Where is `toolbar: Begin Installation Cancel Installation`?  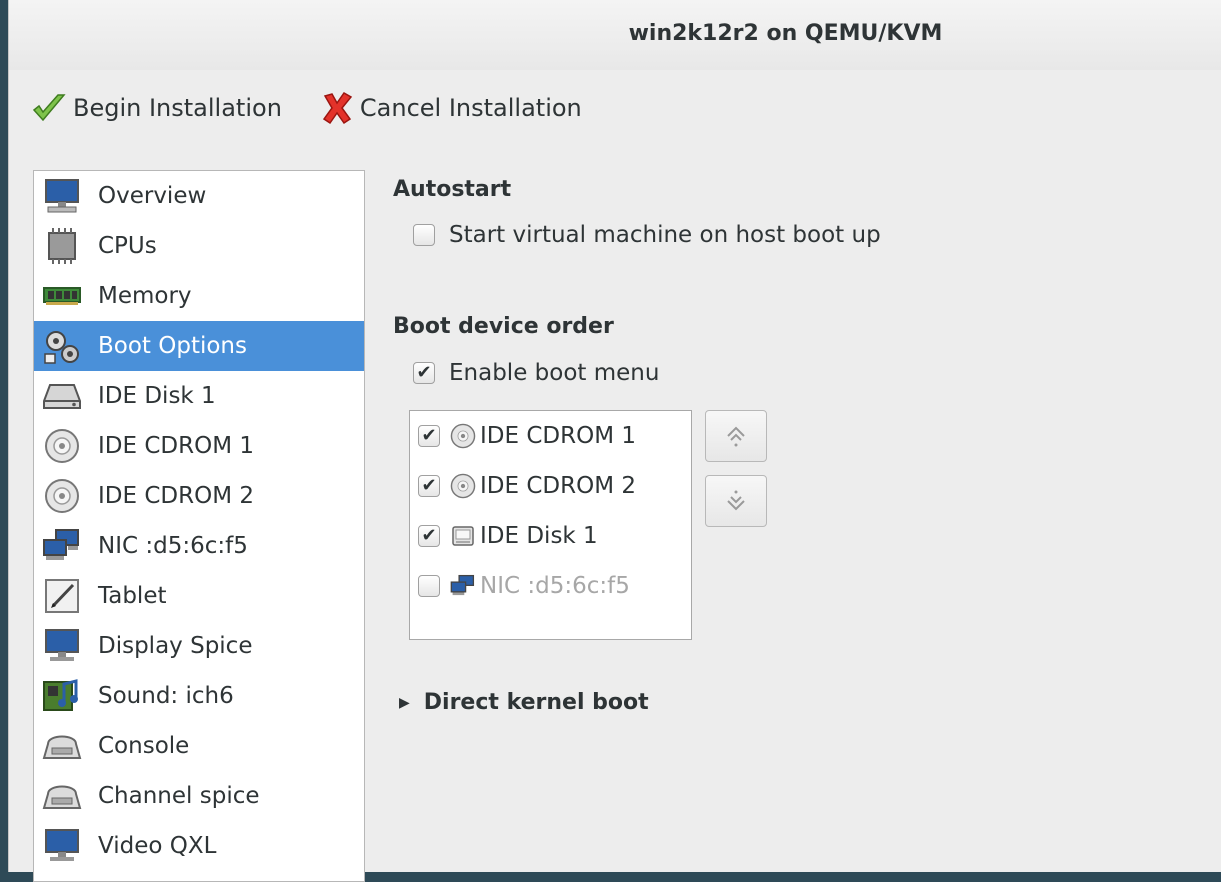 toolbar: Begin Installation Cancel Installation is located at coordinates (325, 108).